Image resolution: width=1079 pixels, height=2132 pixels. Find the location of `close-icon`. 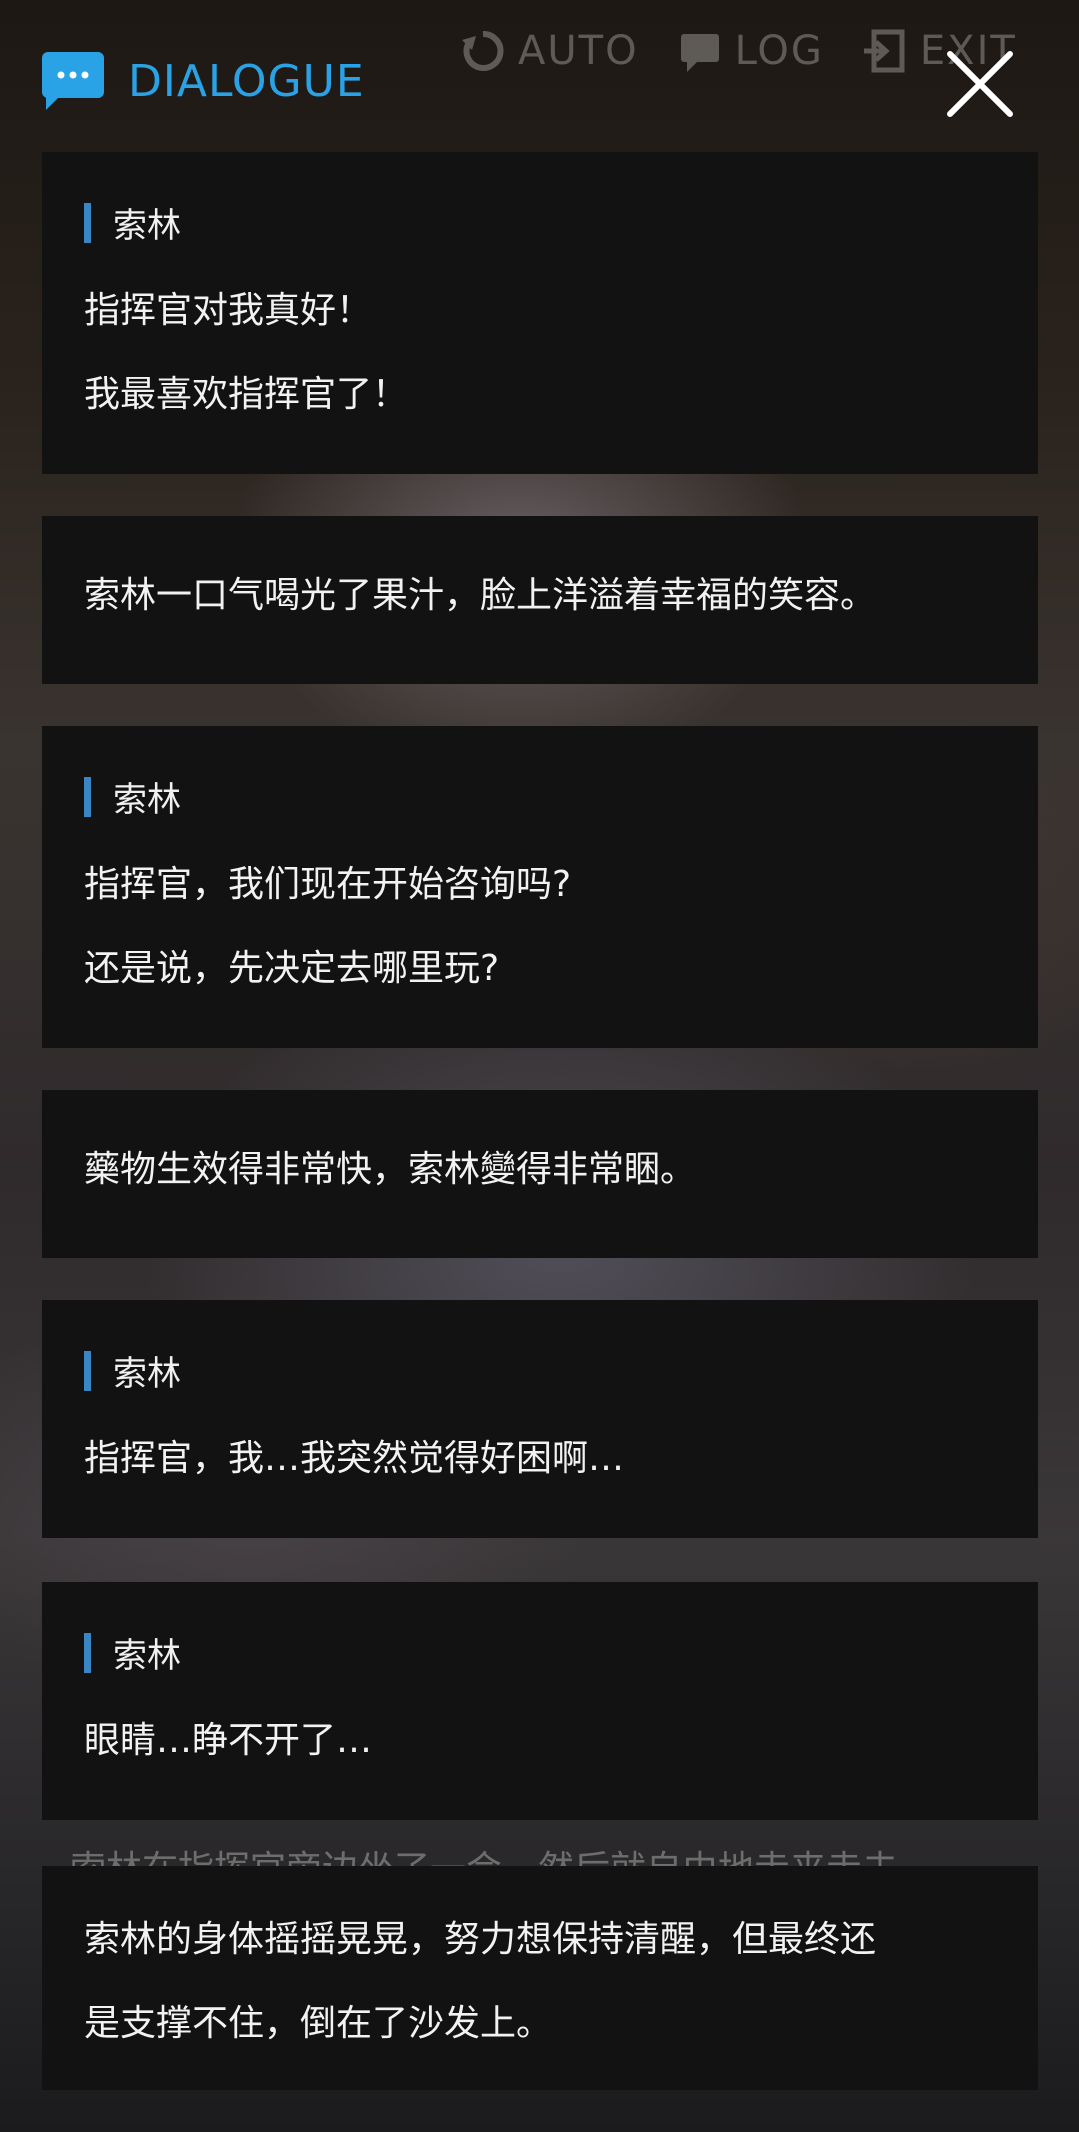

close-icon is located at coordinates (980, 84).